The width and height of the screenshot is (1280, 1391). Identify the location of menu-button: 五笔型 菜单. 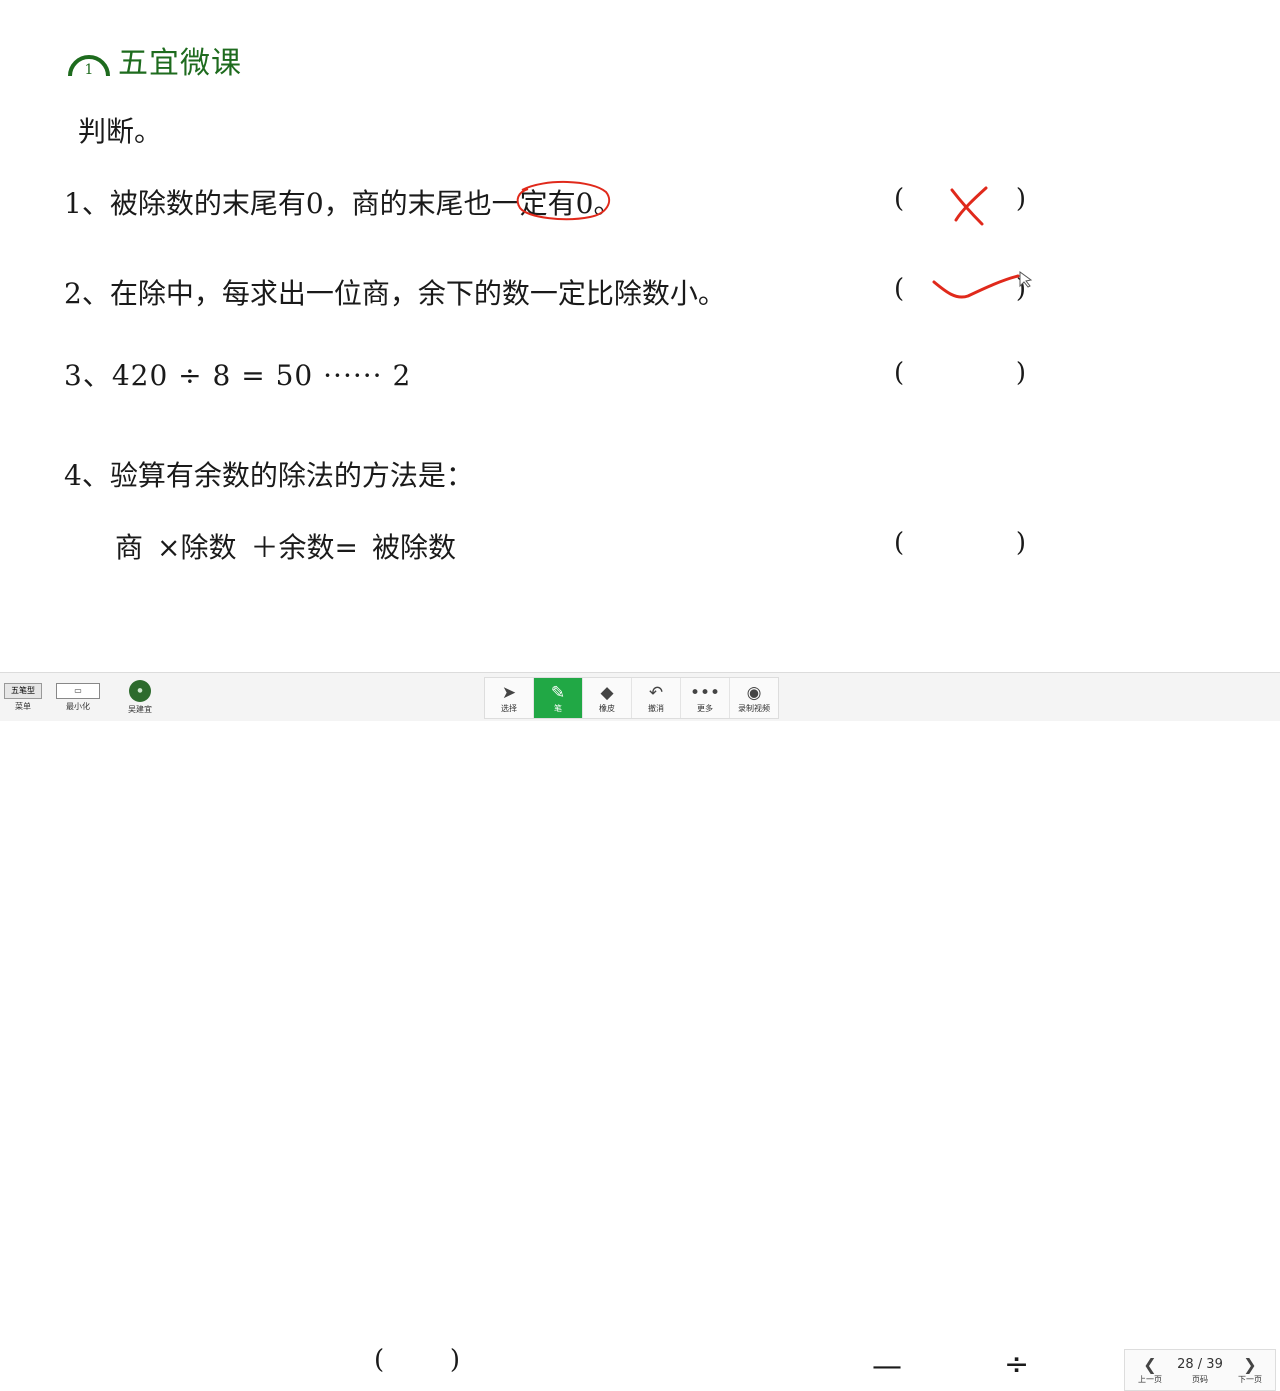
(23, 697).